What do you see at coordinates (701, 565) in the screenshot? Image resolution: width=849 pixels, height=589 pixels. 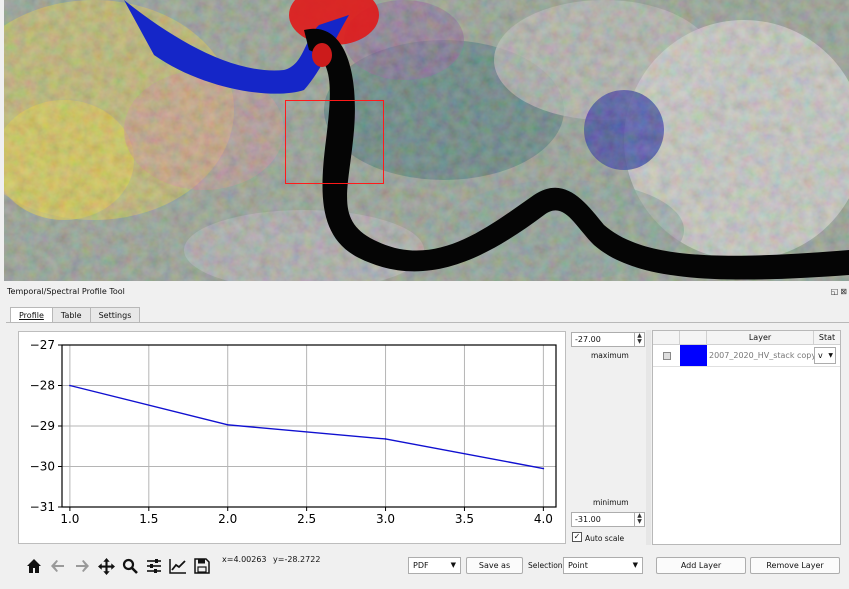 I see `add-layer-button: Add Layer` at bounding box center [701, 565].